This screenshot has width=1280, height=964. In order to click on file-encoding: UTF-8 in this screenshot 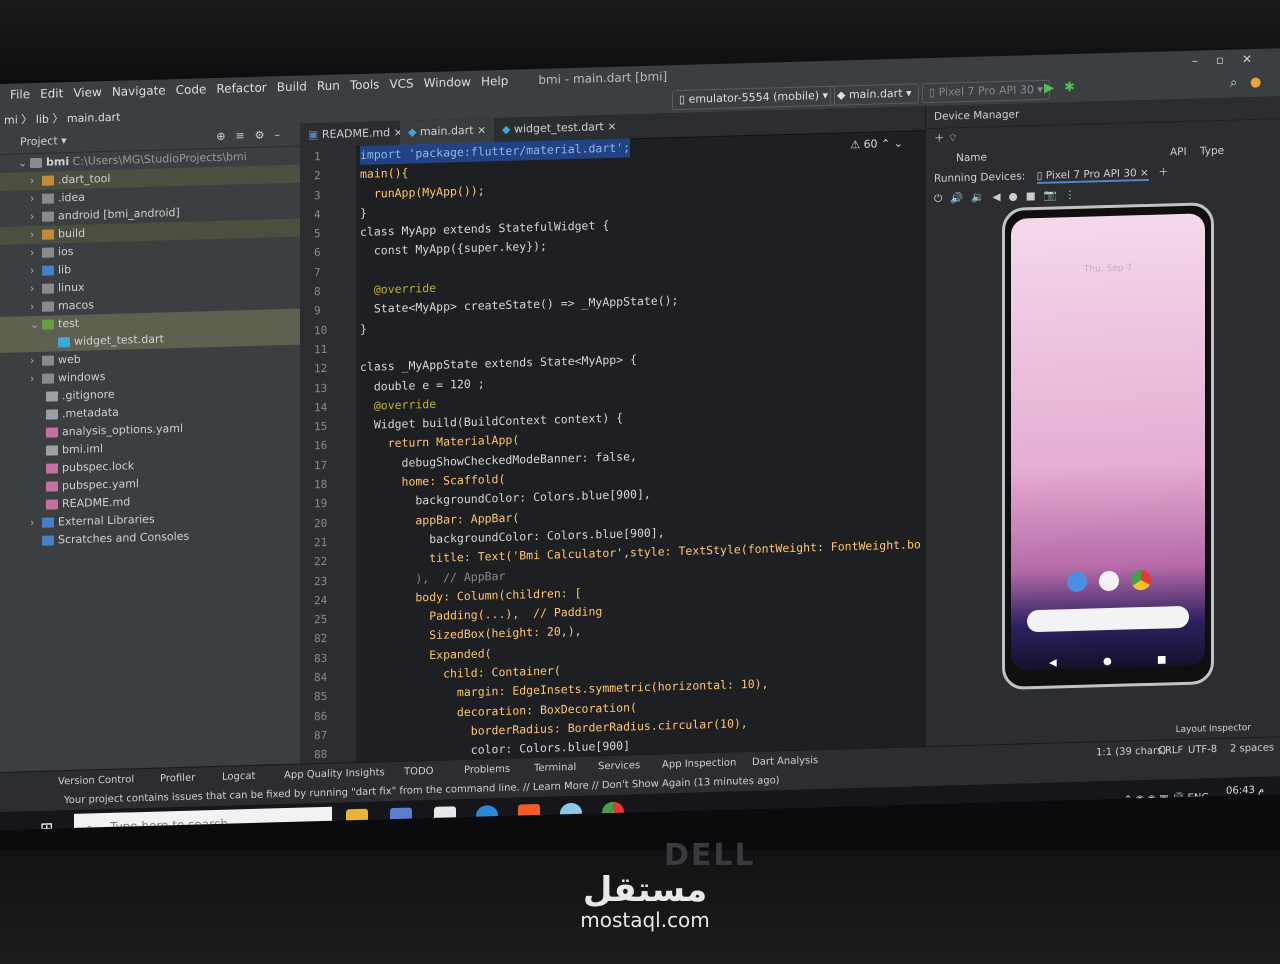, I will do `click(1202, 750)`.